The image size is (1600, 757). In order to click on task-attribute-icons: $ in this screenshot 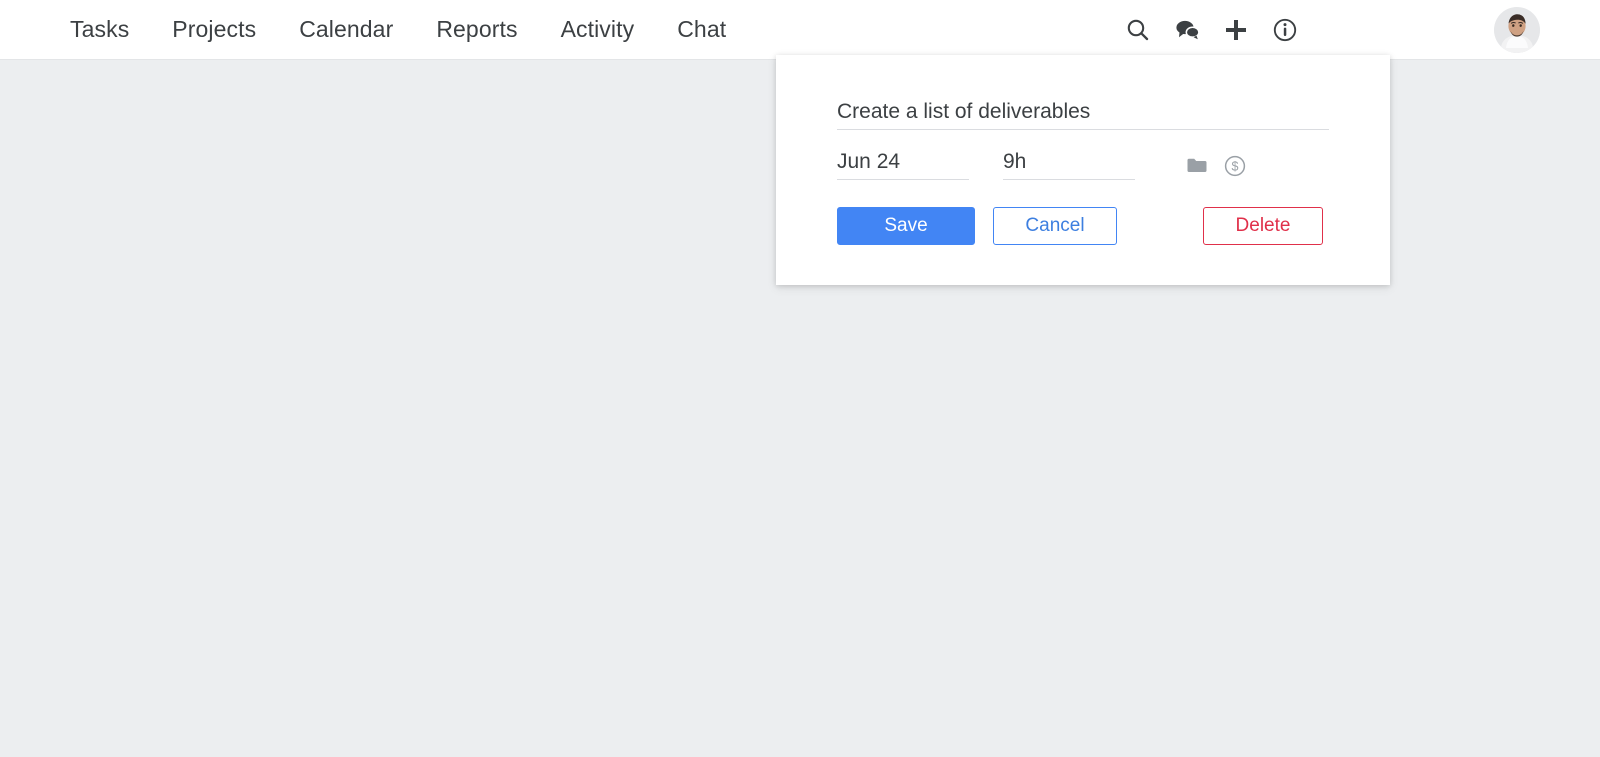, I will do `click(1221, 163)`.